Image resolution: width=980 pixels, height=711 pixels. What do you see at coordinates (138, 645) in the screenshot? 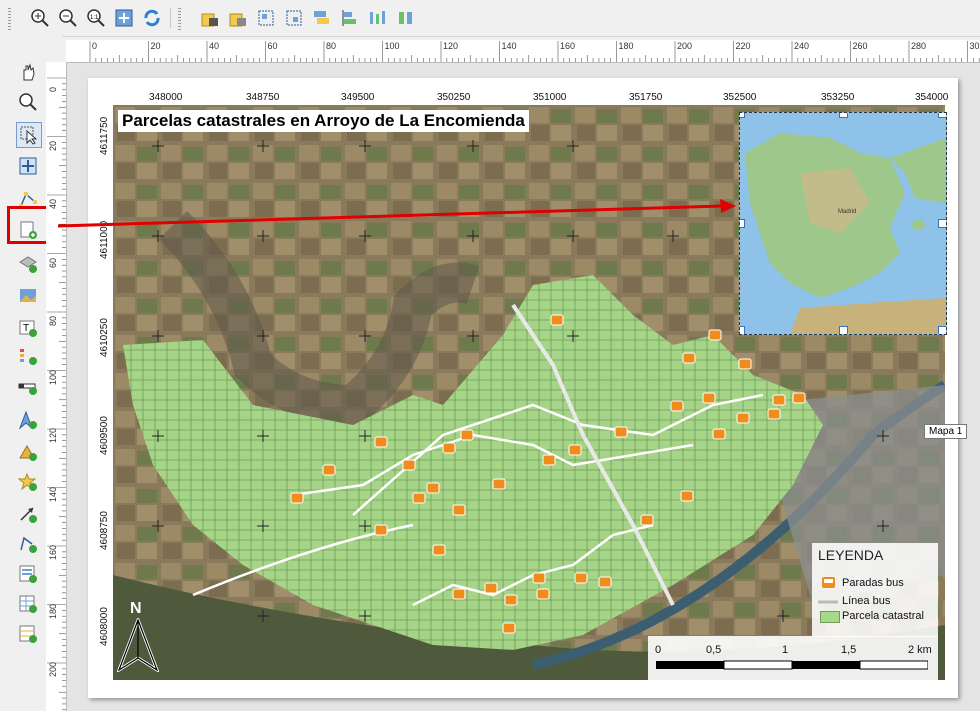
I see `north-arrow-icon` at bounding box center [138, 645].